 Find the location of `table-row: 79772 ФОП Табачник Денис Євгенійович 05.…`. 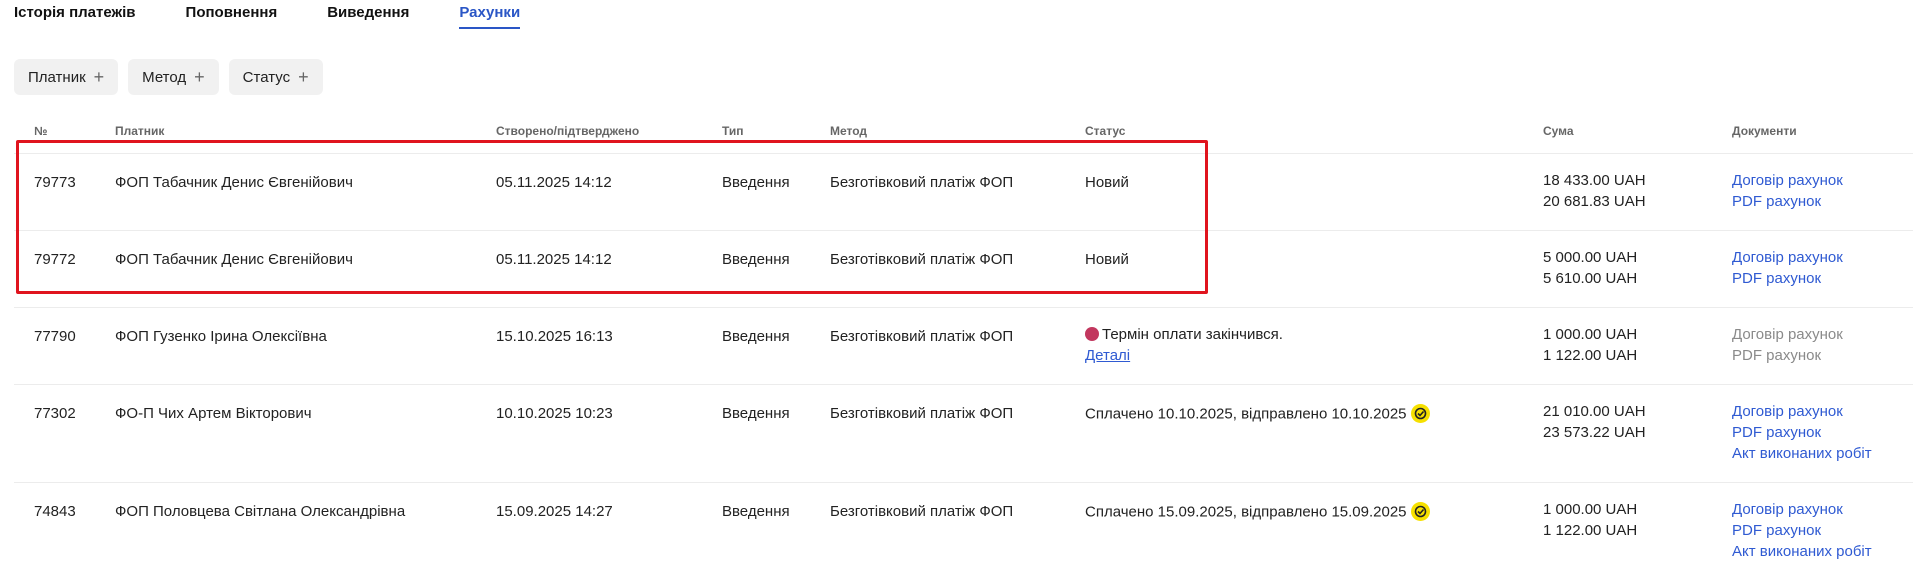

table-row: 79772 ФОП Табачник Денис Євгенійович 05.… is located at coordinates (963, 269).